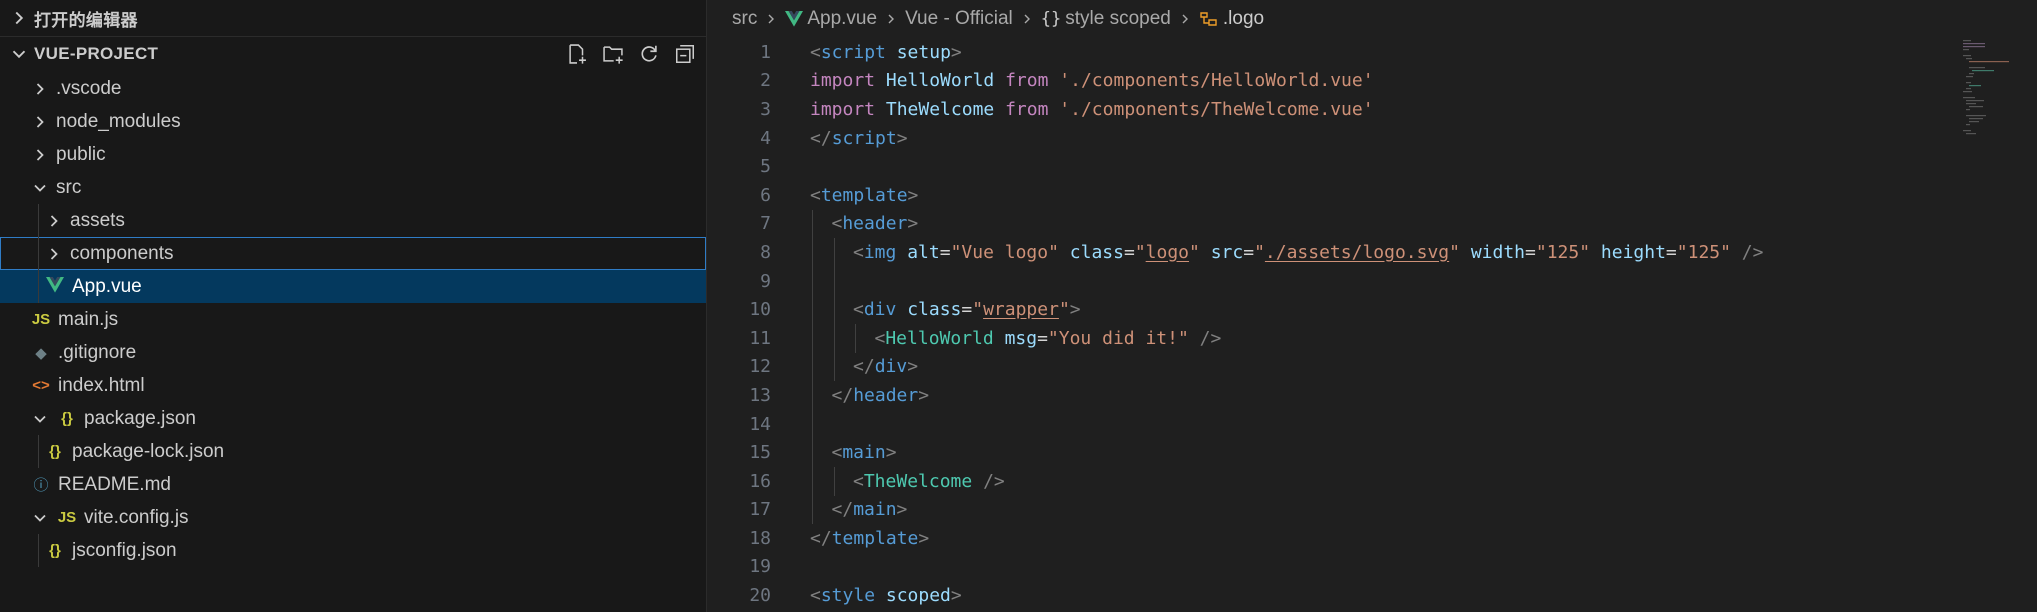 The height and width of the screenshot is (612, 2037). I want to click on code-line: 14, so click(1372, 424).